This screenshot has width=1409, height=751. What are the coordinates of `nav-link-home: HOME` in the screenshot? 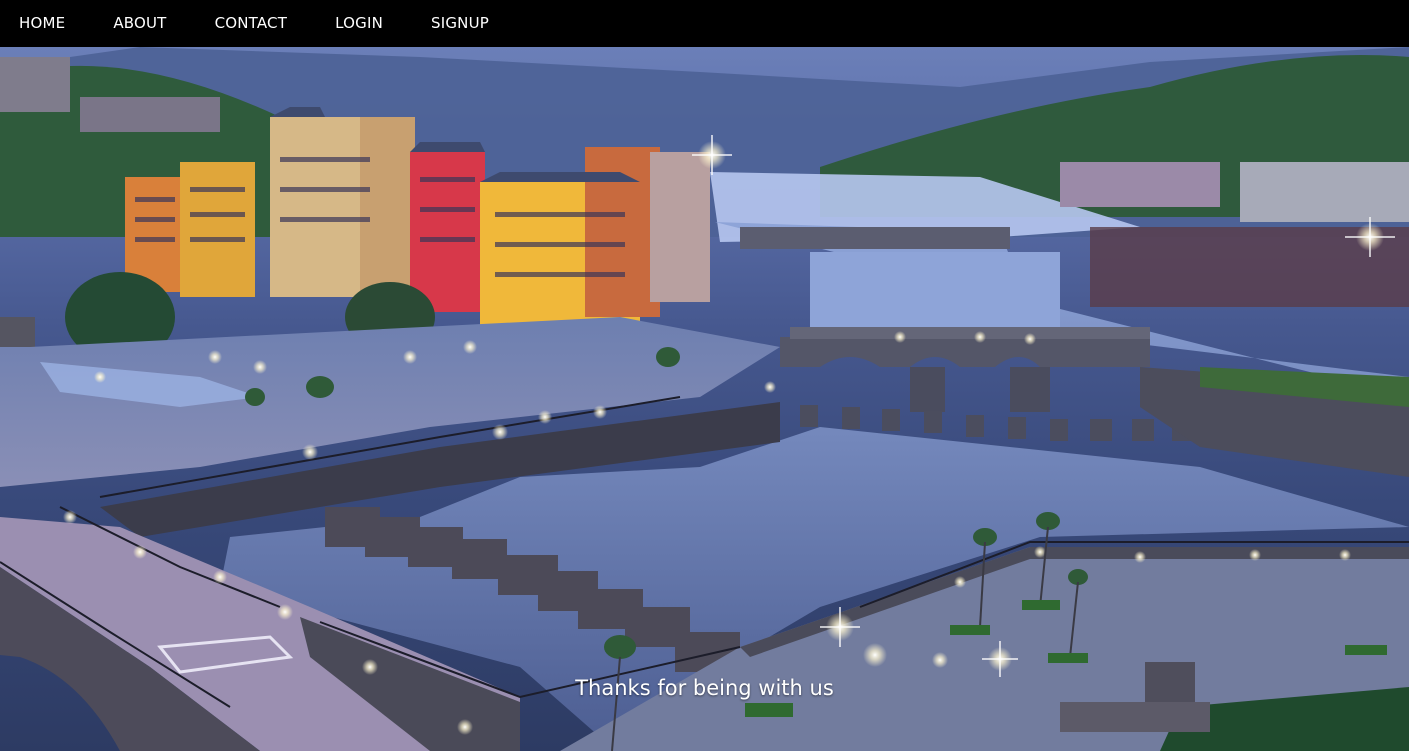 It's located at (42, 23).